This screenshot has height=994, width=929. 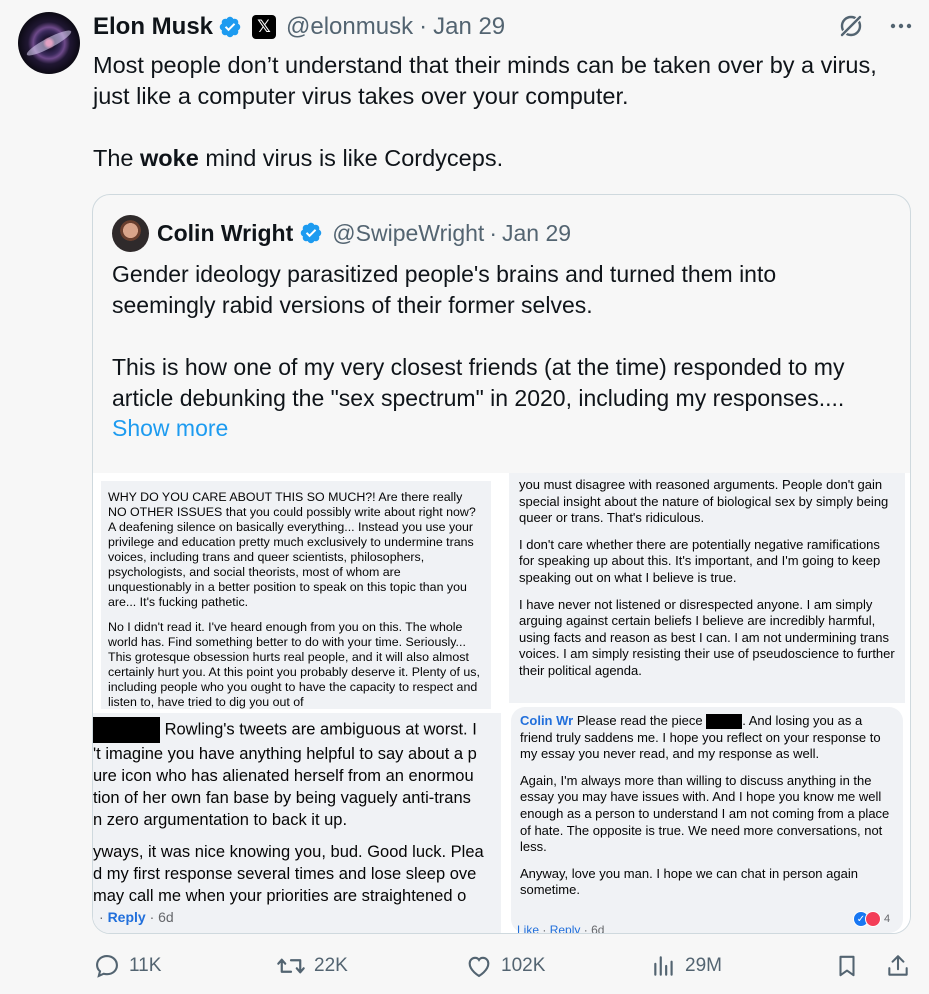 I want to click on reply-count: 11K, so click(x=145, y=965).